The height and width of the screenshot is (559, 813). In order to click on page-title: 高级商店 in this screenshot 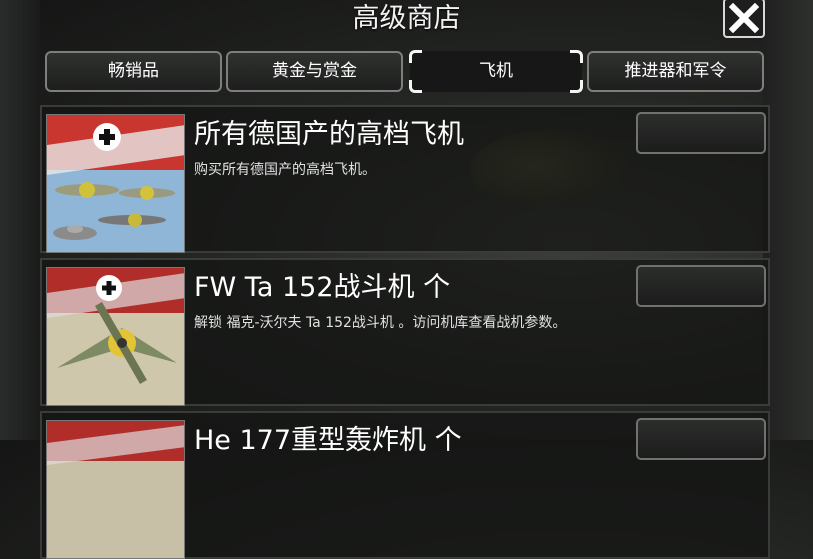, I will do `click(406, 18)`.